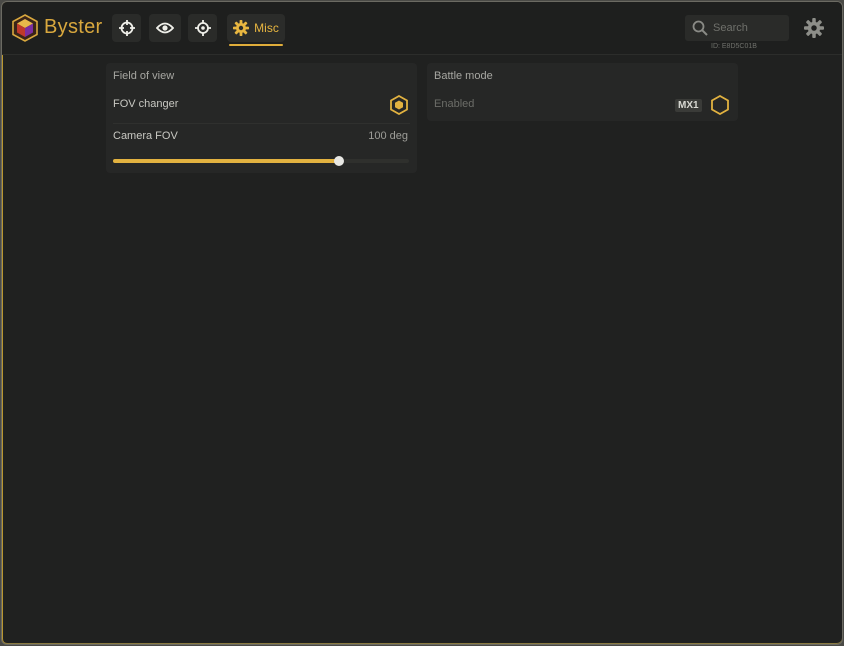 The width and height of the screenshot is (844, 646). What do you see at coordinates (720, 105) in the screenshot?
I see `battle-mode-toggle-icon` at bounding box center [720, 105].